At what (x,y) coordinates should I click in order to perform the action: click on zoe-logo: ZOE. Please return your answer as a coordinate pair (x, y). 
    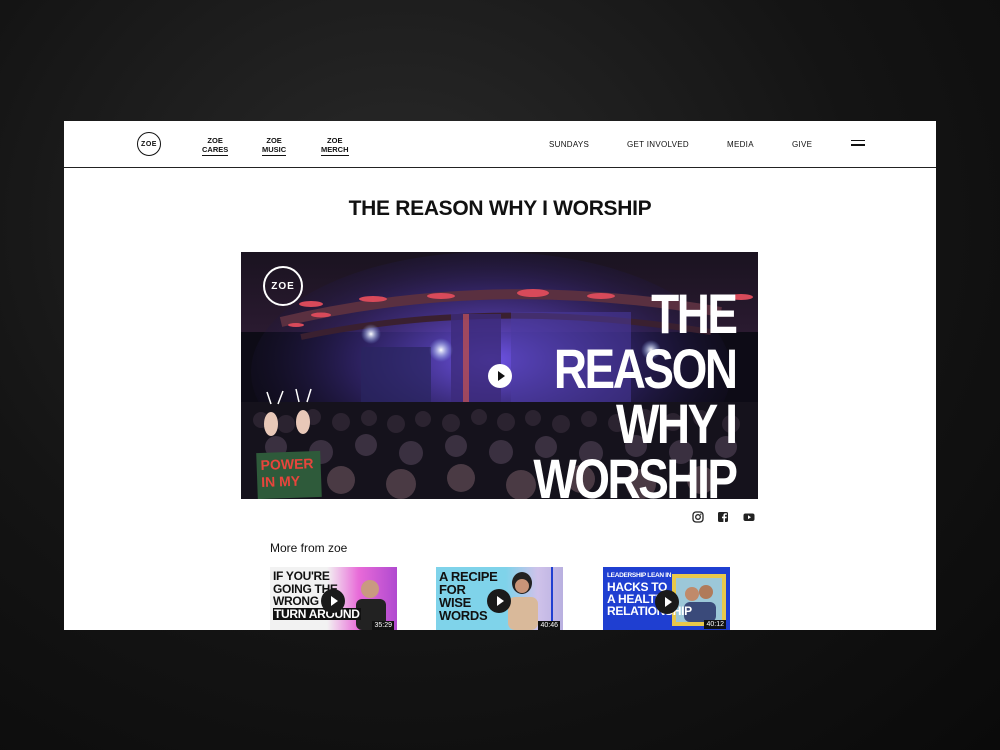
    Looking at the image, I should click on (149, 144).